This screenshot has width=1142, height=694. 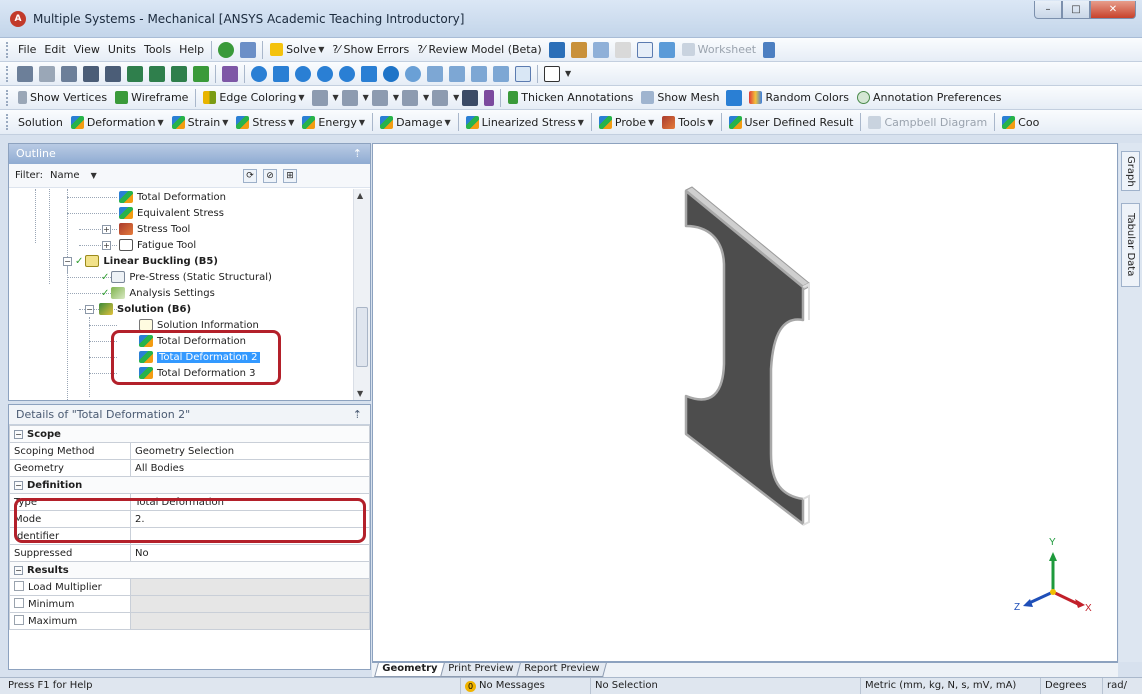 What do you see at coordinates (91, 73) in the screenshot?
I see `select-body-icon` at bounding box center [91, 73].